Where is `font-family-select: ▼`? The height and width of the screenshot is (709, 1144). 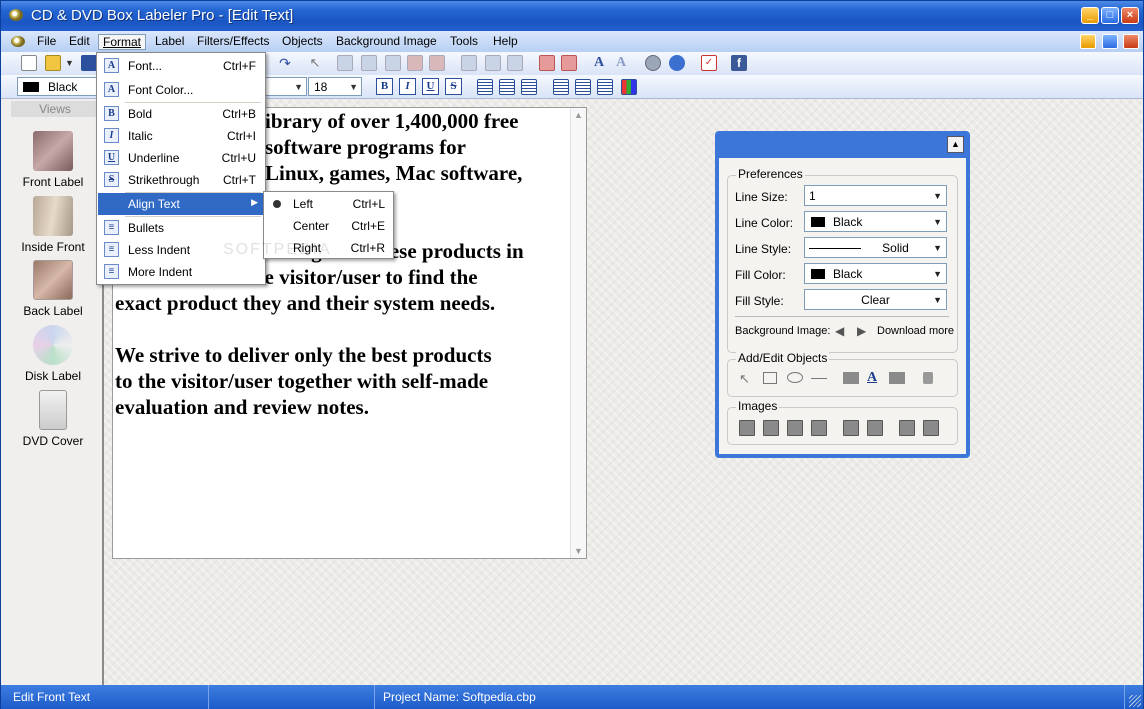 font-family-select: ▼ is located at coordinates (286, 86).